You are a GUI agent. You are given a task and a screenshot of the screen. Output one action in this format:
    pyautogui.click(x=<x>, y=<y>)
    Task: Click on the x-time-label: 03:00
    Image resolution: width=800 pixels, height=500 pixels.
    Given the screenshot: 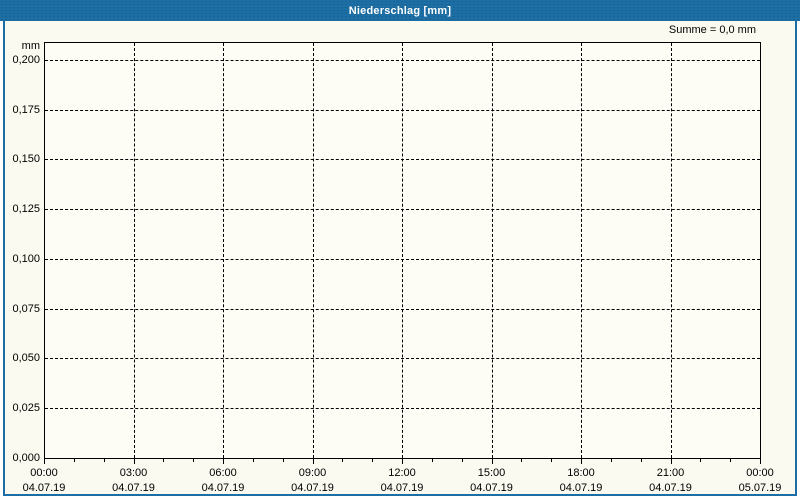 What is the action you would take?
    pyautogui.click(x=133, y=473)
    